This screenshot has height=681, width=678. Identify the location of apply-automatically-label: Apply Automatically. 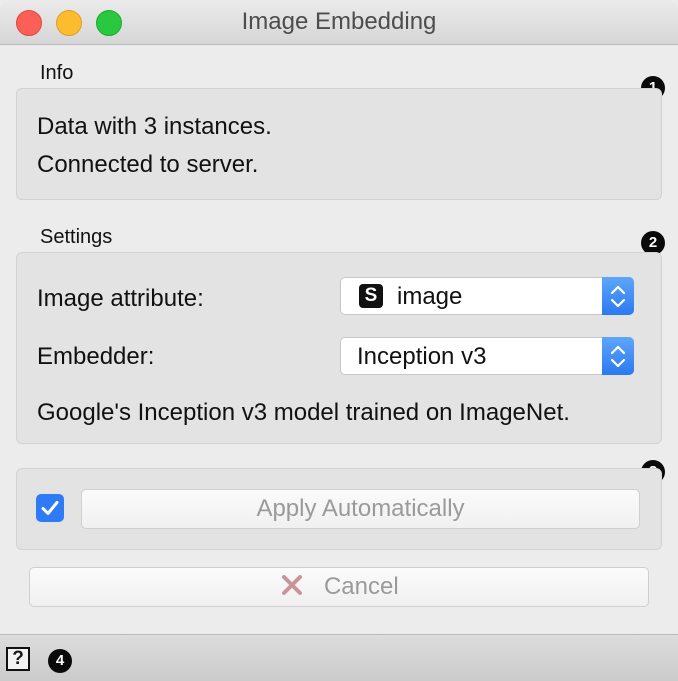
(360, 508).